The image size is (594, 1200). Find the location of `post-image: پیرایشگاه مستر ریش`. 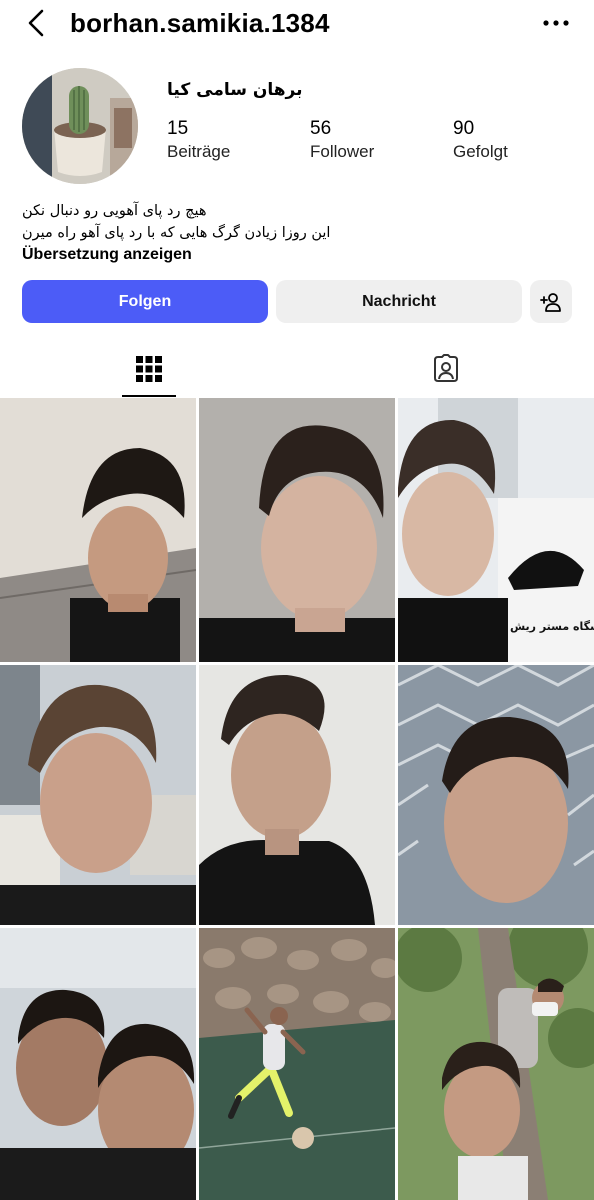

post-image: پیرایشگاه مستر ریش is located at coordinates (496, 530).